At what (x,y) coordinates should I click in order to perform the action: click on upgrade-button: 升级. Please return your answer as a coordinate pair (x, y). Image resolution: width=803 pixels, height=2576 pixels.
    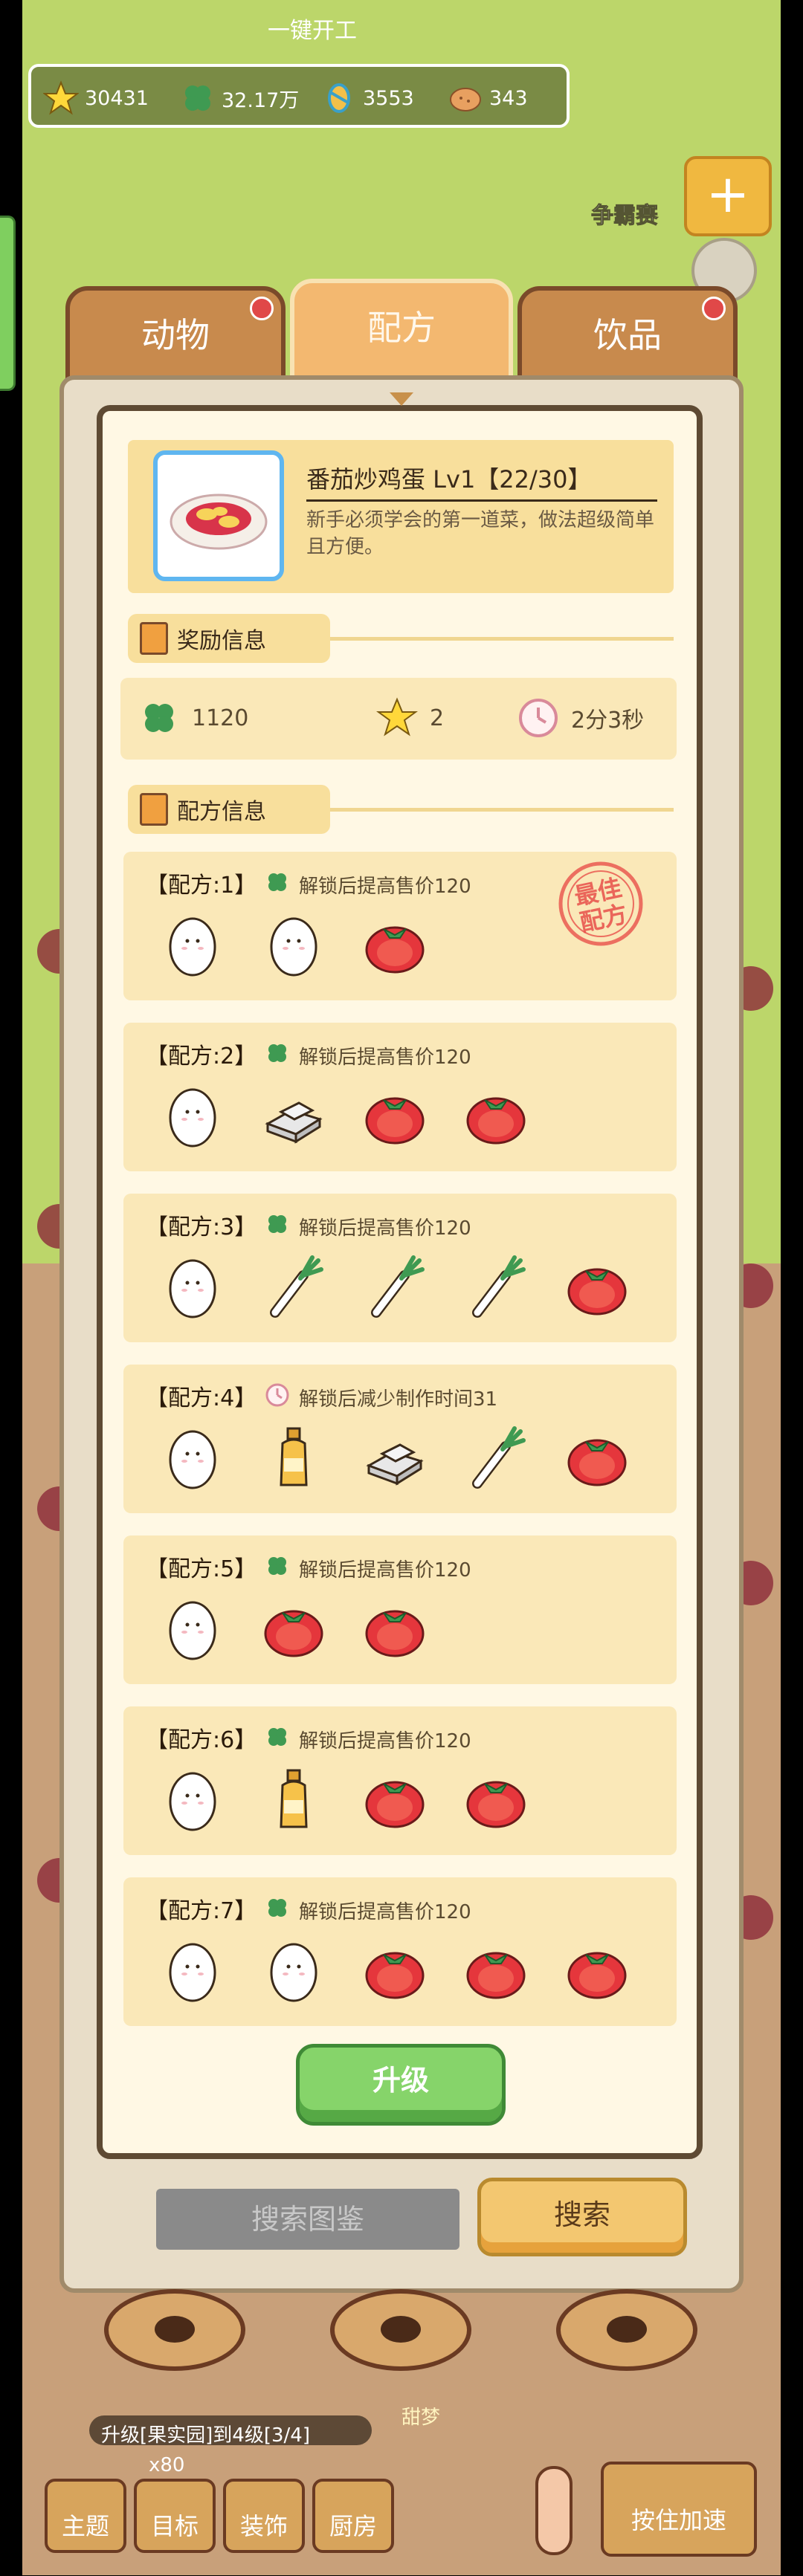
    Looking at the image, I should click on (401, 2085).